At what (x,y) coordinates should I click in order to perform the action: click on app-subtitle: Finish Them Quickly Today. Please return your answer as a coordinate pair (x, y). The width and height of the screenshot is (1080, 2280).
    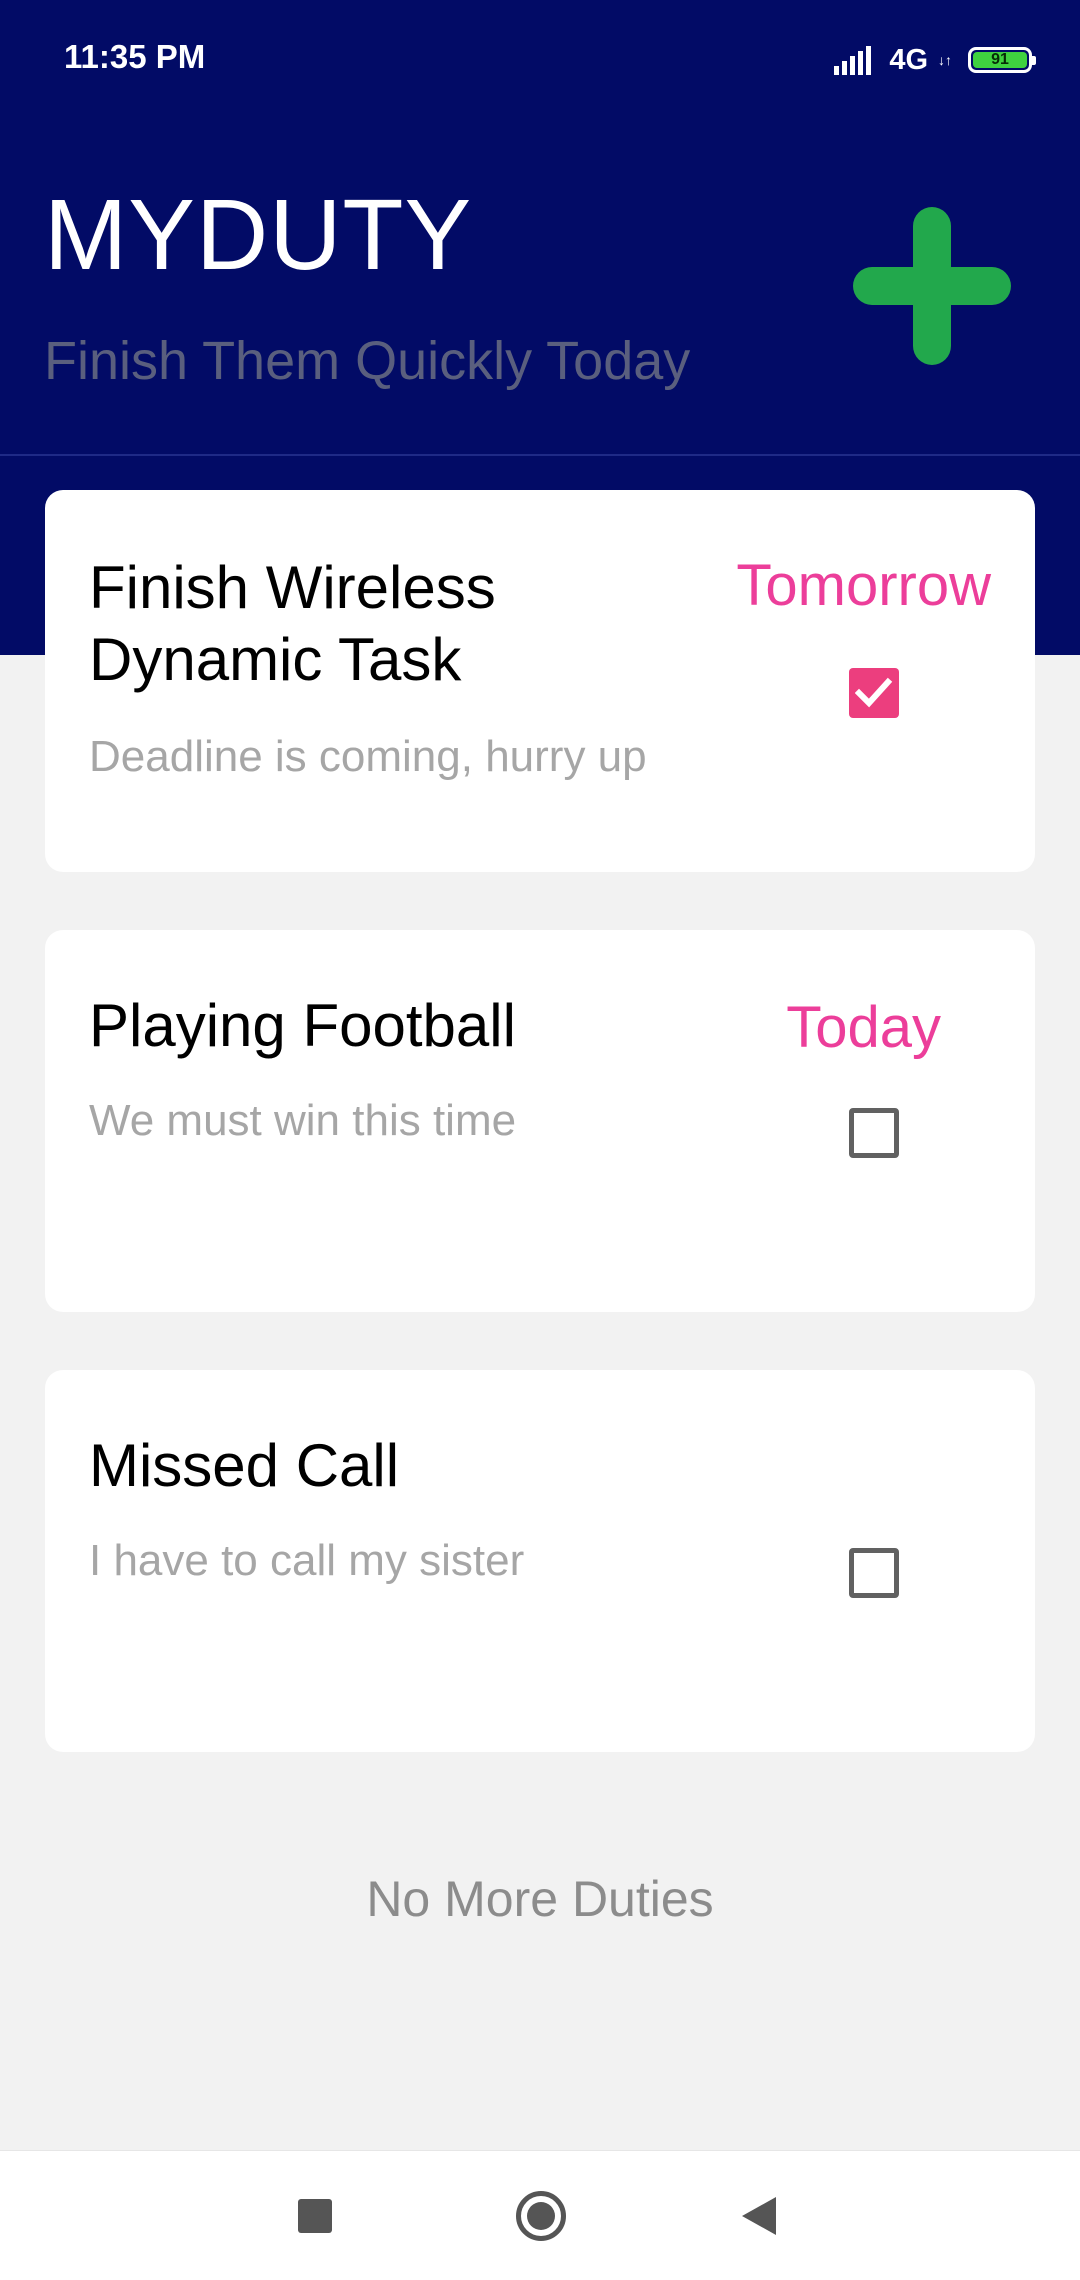
    Looking at the image, I should click on (367, 361).